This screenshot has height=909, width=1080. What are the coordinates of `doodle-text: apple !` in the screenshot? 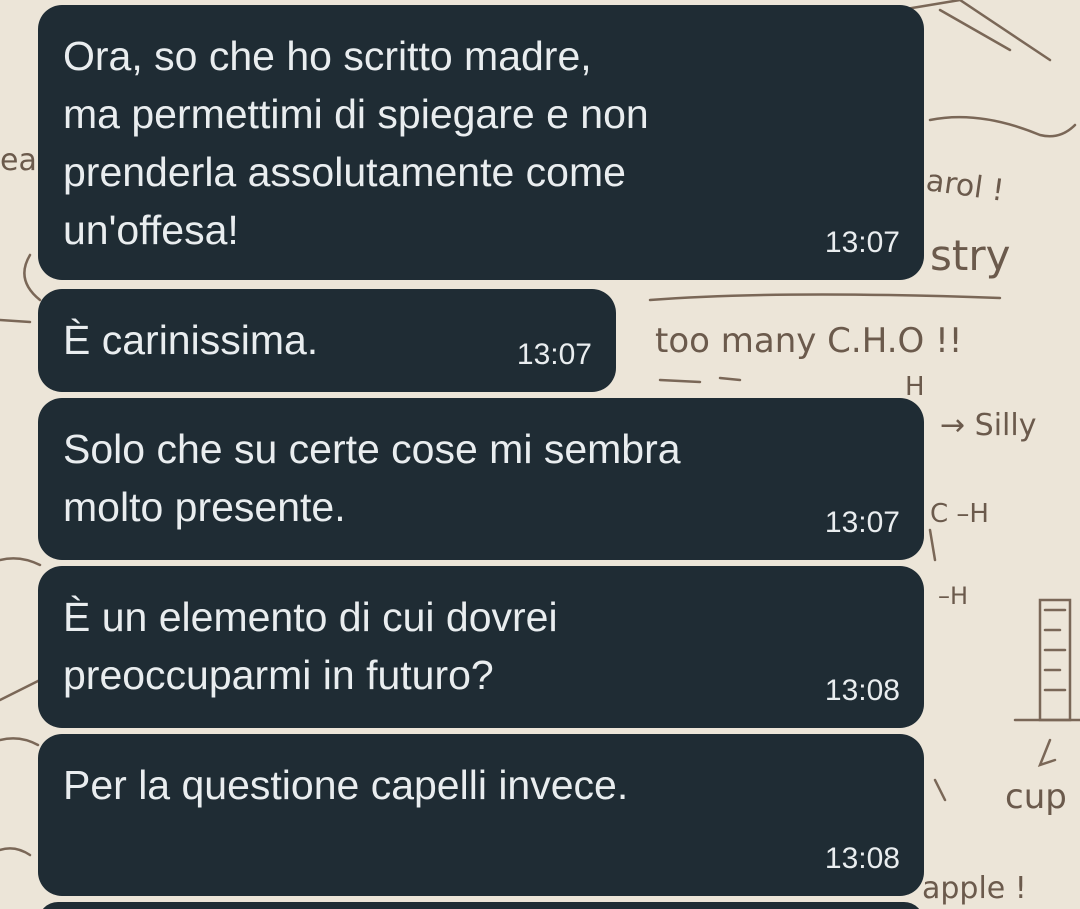 It's located at (974, 888).